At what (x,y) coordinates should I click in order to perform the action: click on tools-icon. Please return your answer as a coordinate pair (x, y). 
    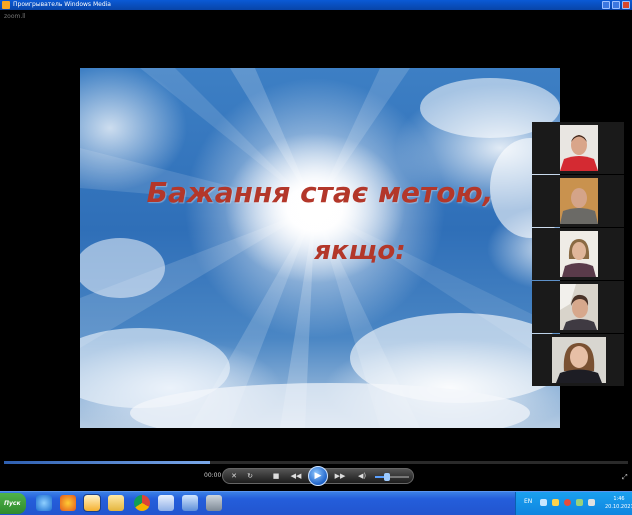
    Looking at the image, I should click on (214, 503).